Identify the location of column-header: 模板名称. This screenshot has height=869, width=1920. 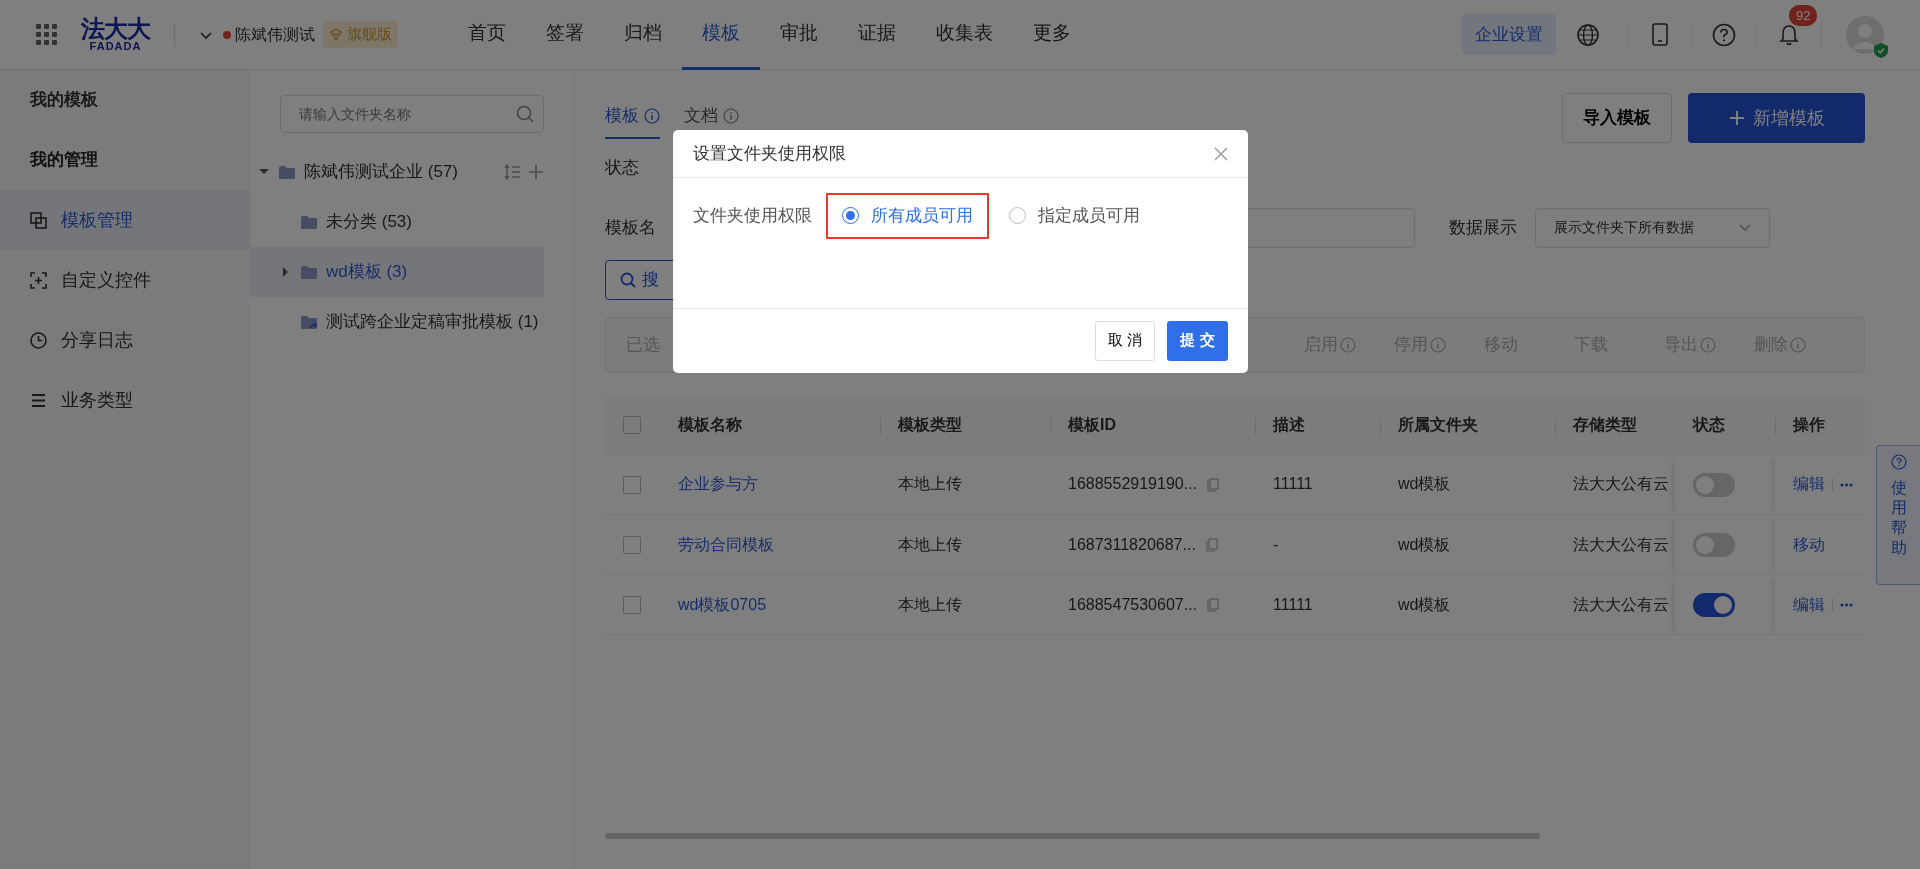
(710, 424).